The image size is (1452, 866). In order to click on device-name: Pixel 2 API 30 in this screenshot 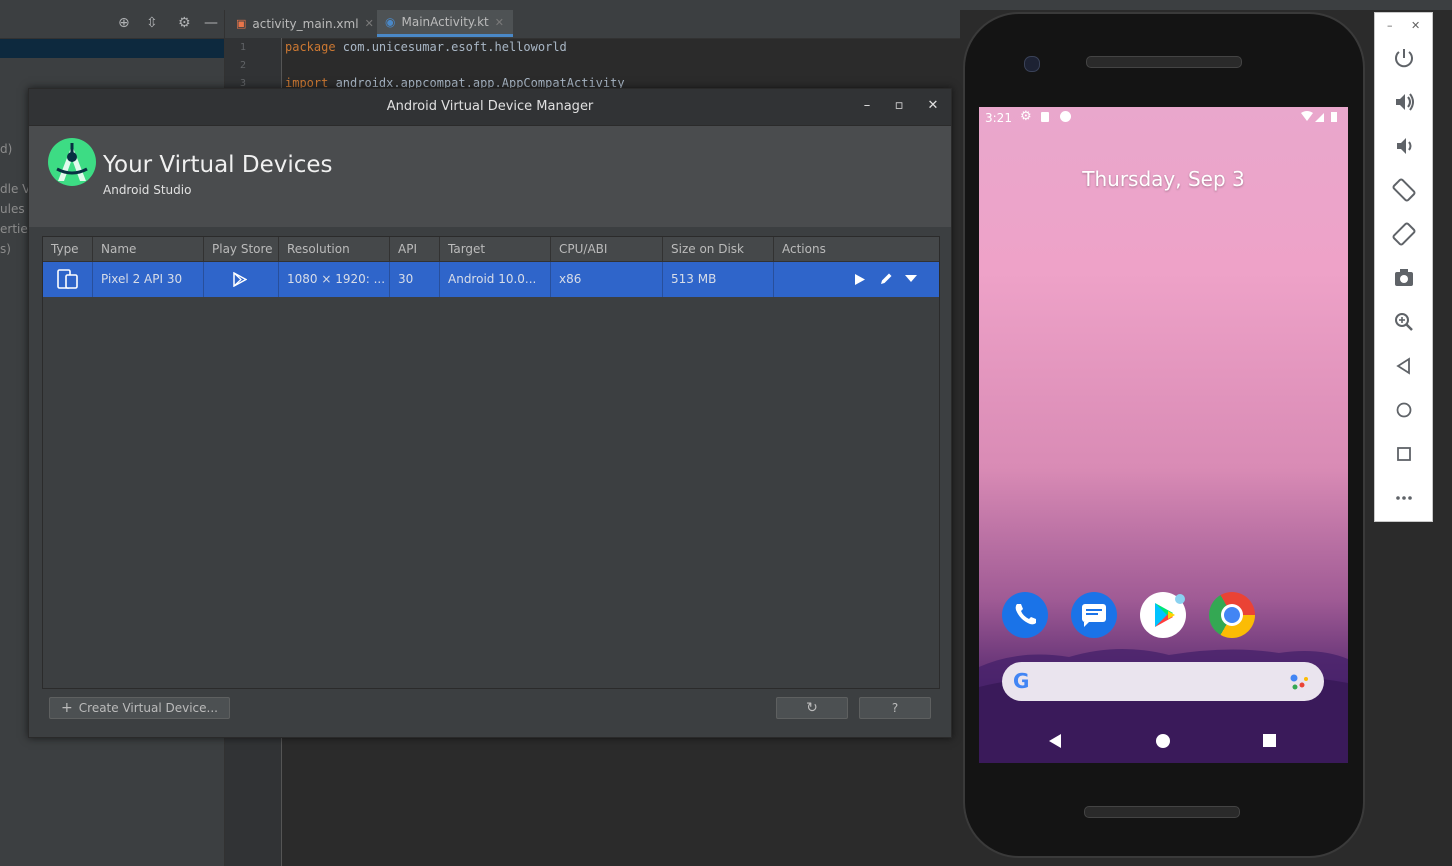, I will do `click(148, 279)`.